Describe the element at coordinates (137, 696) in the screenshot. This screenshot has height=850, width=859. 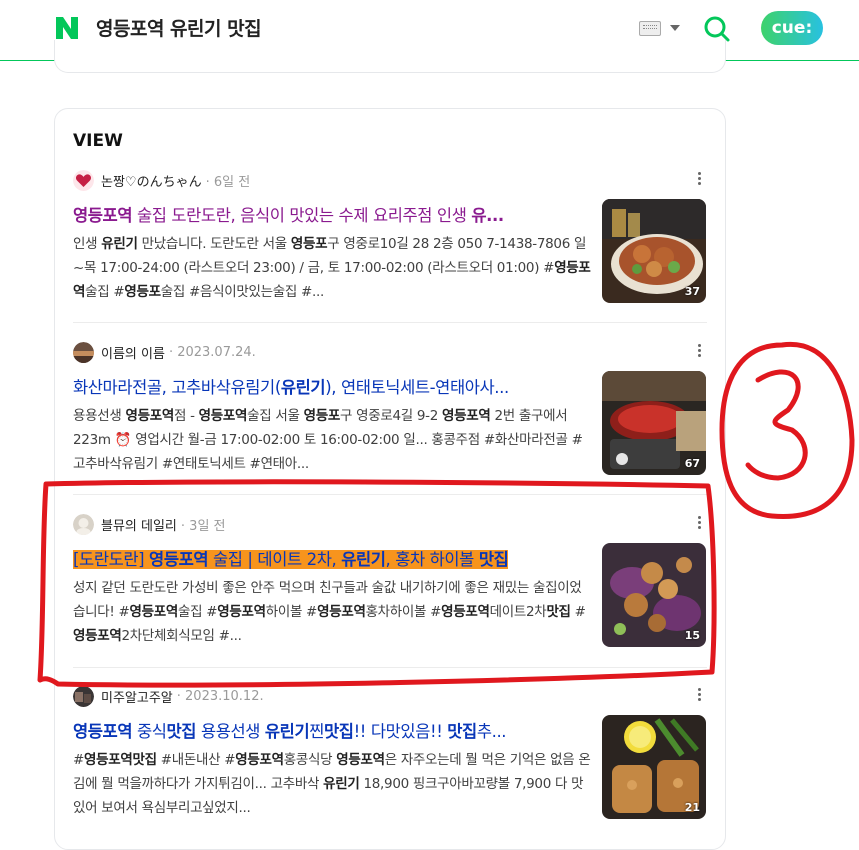
I see `author-name: 미주알고주알` at that location.